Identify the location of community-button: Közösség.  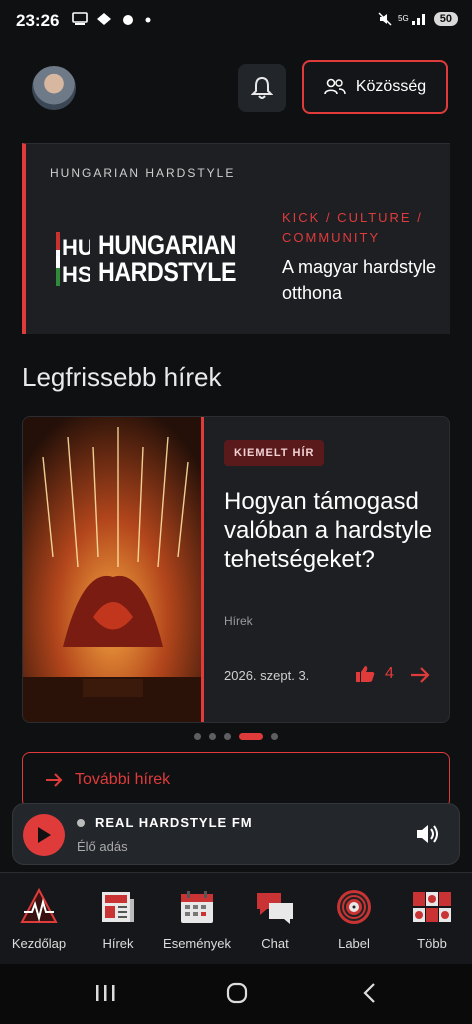
(375, 87).